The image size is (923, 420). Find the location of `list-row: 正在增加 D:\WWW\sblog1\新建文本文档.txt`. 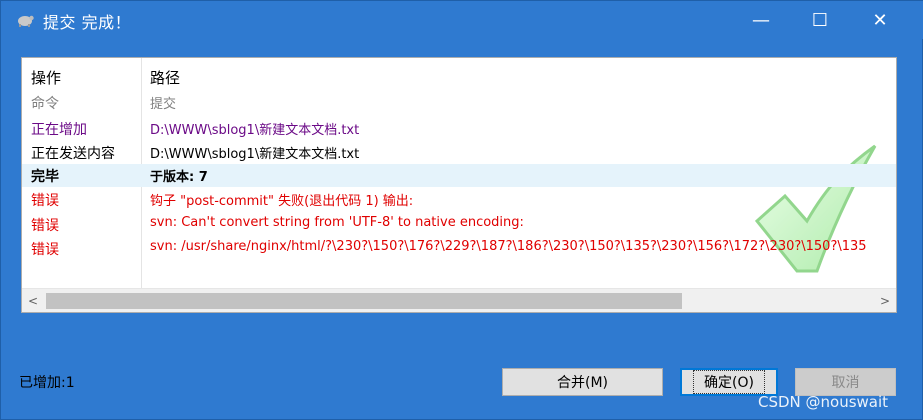

list-row: 正在增加 D:\WWW\sblog1\新建文本文档.txt is located at coordinates (459, 128).